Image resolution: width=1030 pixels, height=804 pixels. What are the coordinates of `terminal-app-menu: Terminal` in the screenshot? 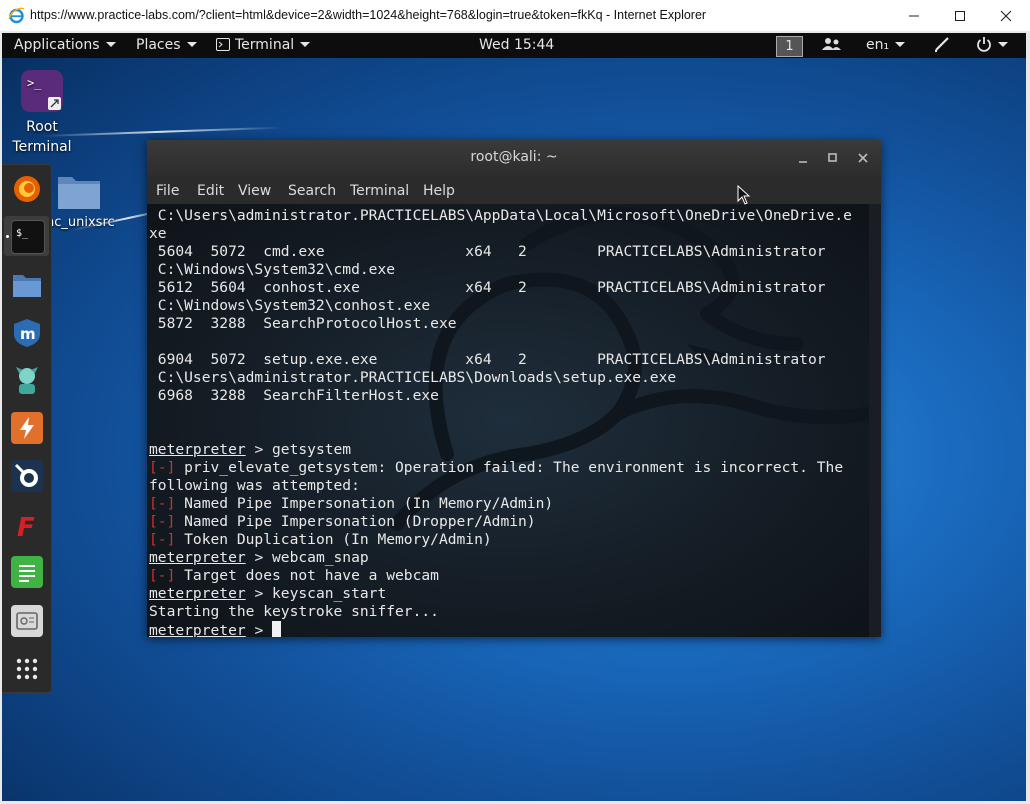 It's located at (263, 45).